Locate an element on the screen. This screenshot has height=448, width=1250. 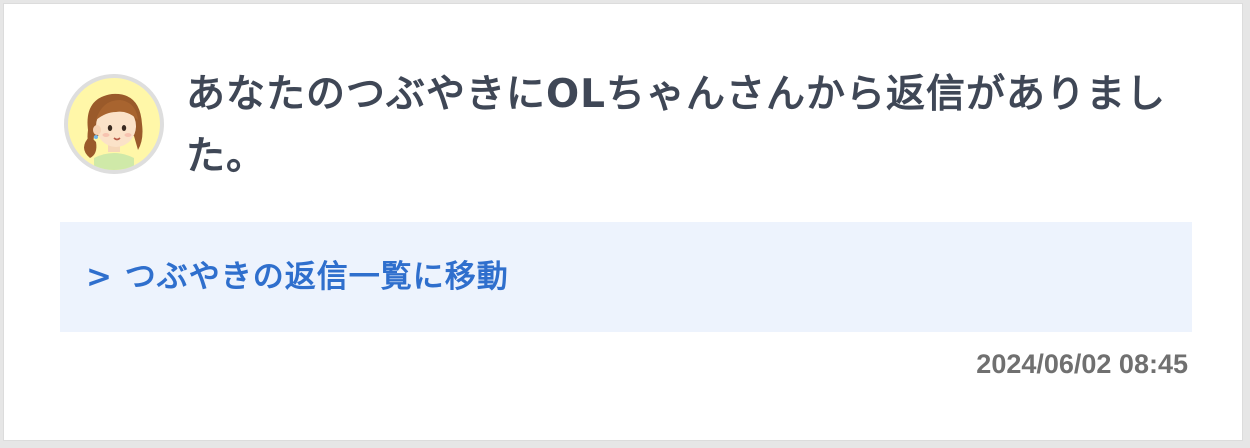
reply-list-link: > つぶやきの返信一覧に移動 is located at coordinates (297, 277).